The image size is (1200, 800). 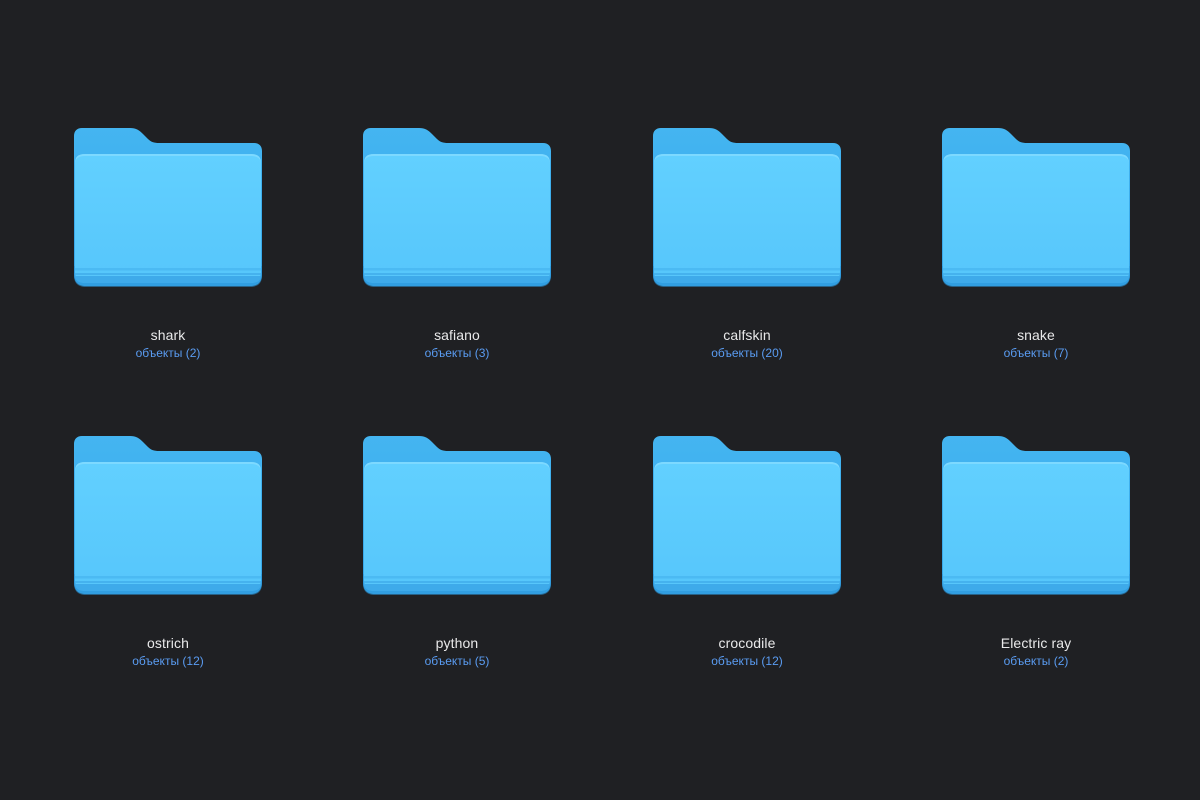 What do you see at coordinates (747, 353) in the screenshot?
I see `folder-item-count: объекты (20)` at bounding box center [747, 353].